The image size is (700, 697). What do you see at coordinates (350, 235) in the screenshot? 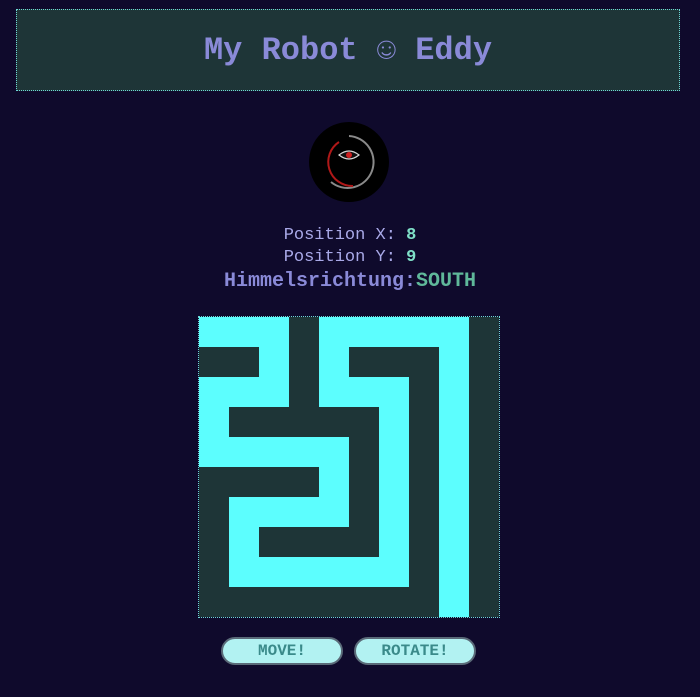
I see `position-x-line: Position X: 8` at bounding box center [350, 235].